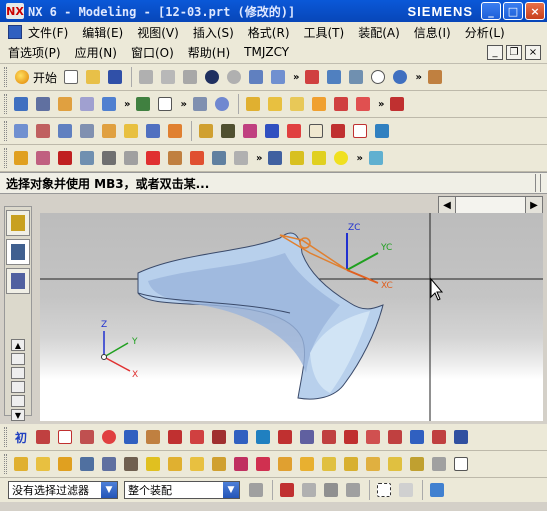 This screenshot has height=511, width=547. I want to click on scroll-right-icon: ▶, so click(534, 205).